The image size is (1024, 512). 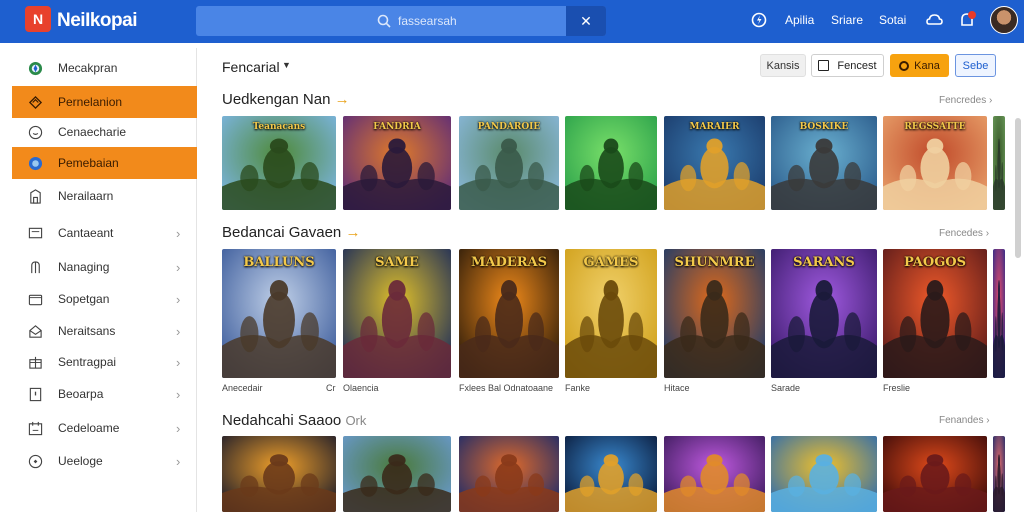 I want to click on sidebar-item-nanaging: Nanaging ›, so click(x=104, y=267).